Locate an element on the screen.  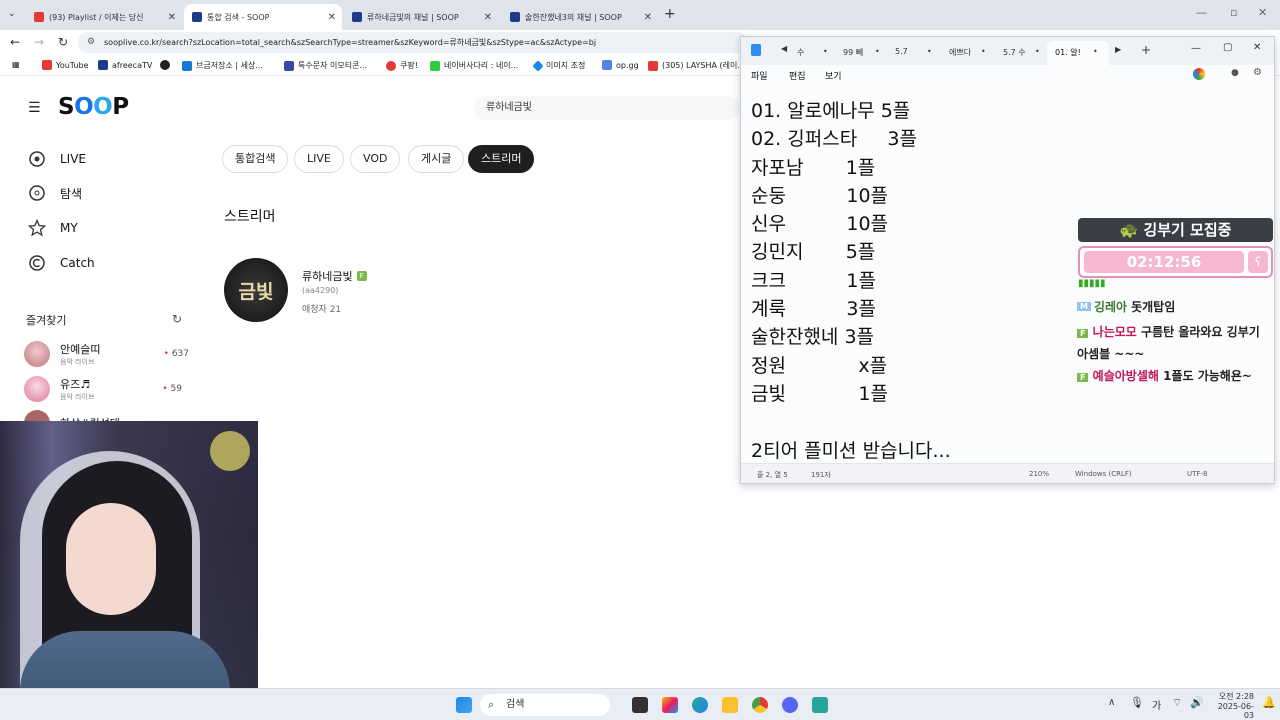
notepad-tab: 에쁘다 is located at coordinates (960, 52).